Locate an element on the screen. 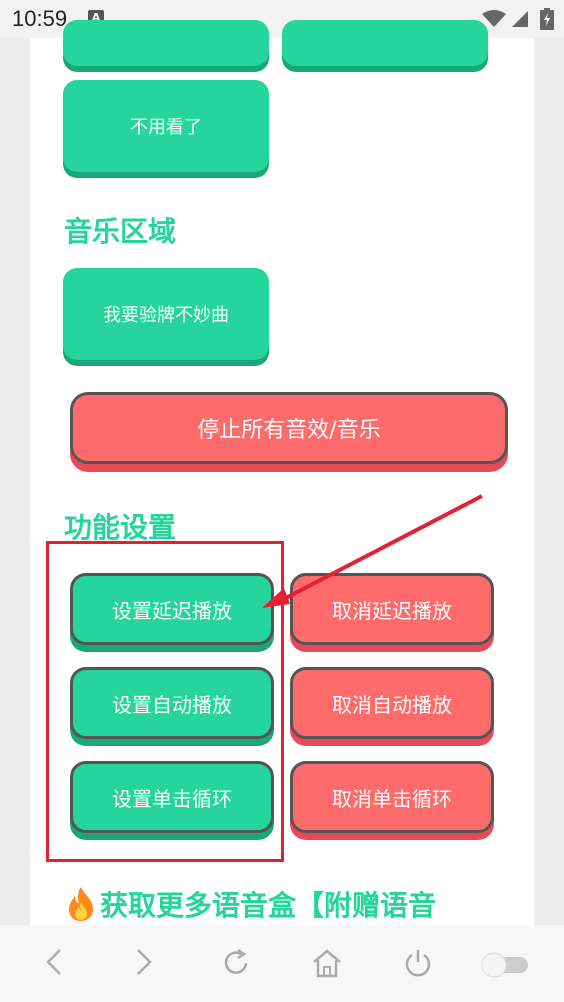 Image resolution: width=564 pixels, height=1002 pixels. bottom-nav-bar is located at coordinates (282, 963).